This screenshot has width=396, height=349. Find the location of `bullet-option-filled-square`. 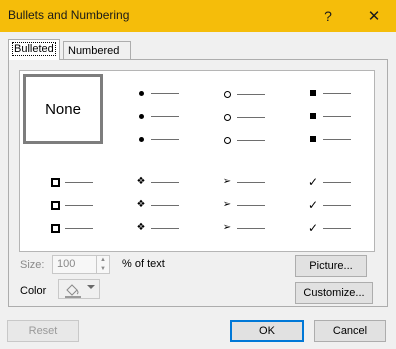

bullet-option-filled-square is located at coordinates (330, 116).